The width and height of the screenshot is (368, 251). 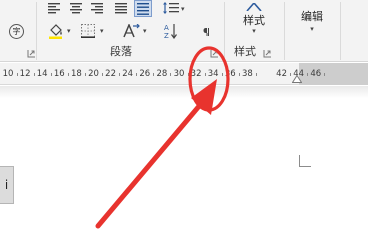 I want to click on ruler-tick-label: 42, so click(x=282, y=74).